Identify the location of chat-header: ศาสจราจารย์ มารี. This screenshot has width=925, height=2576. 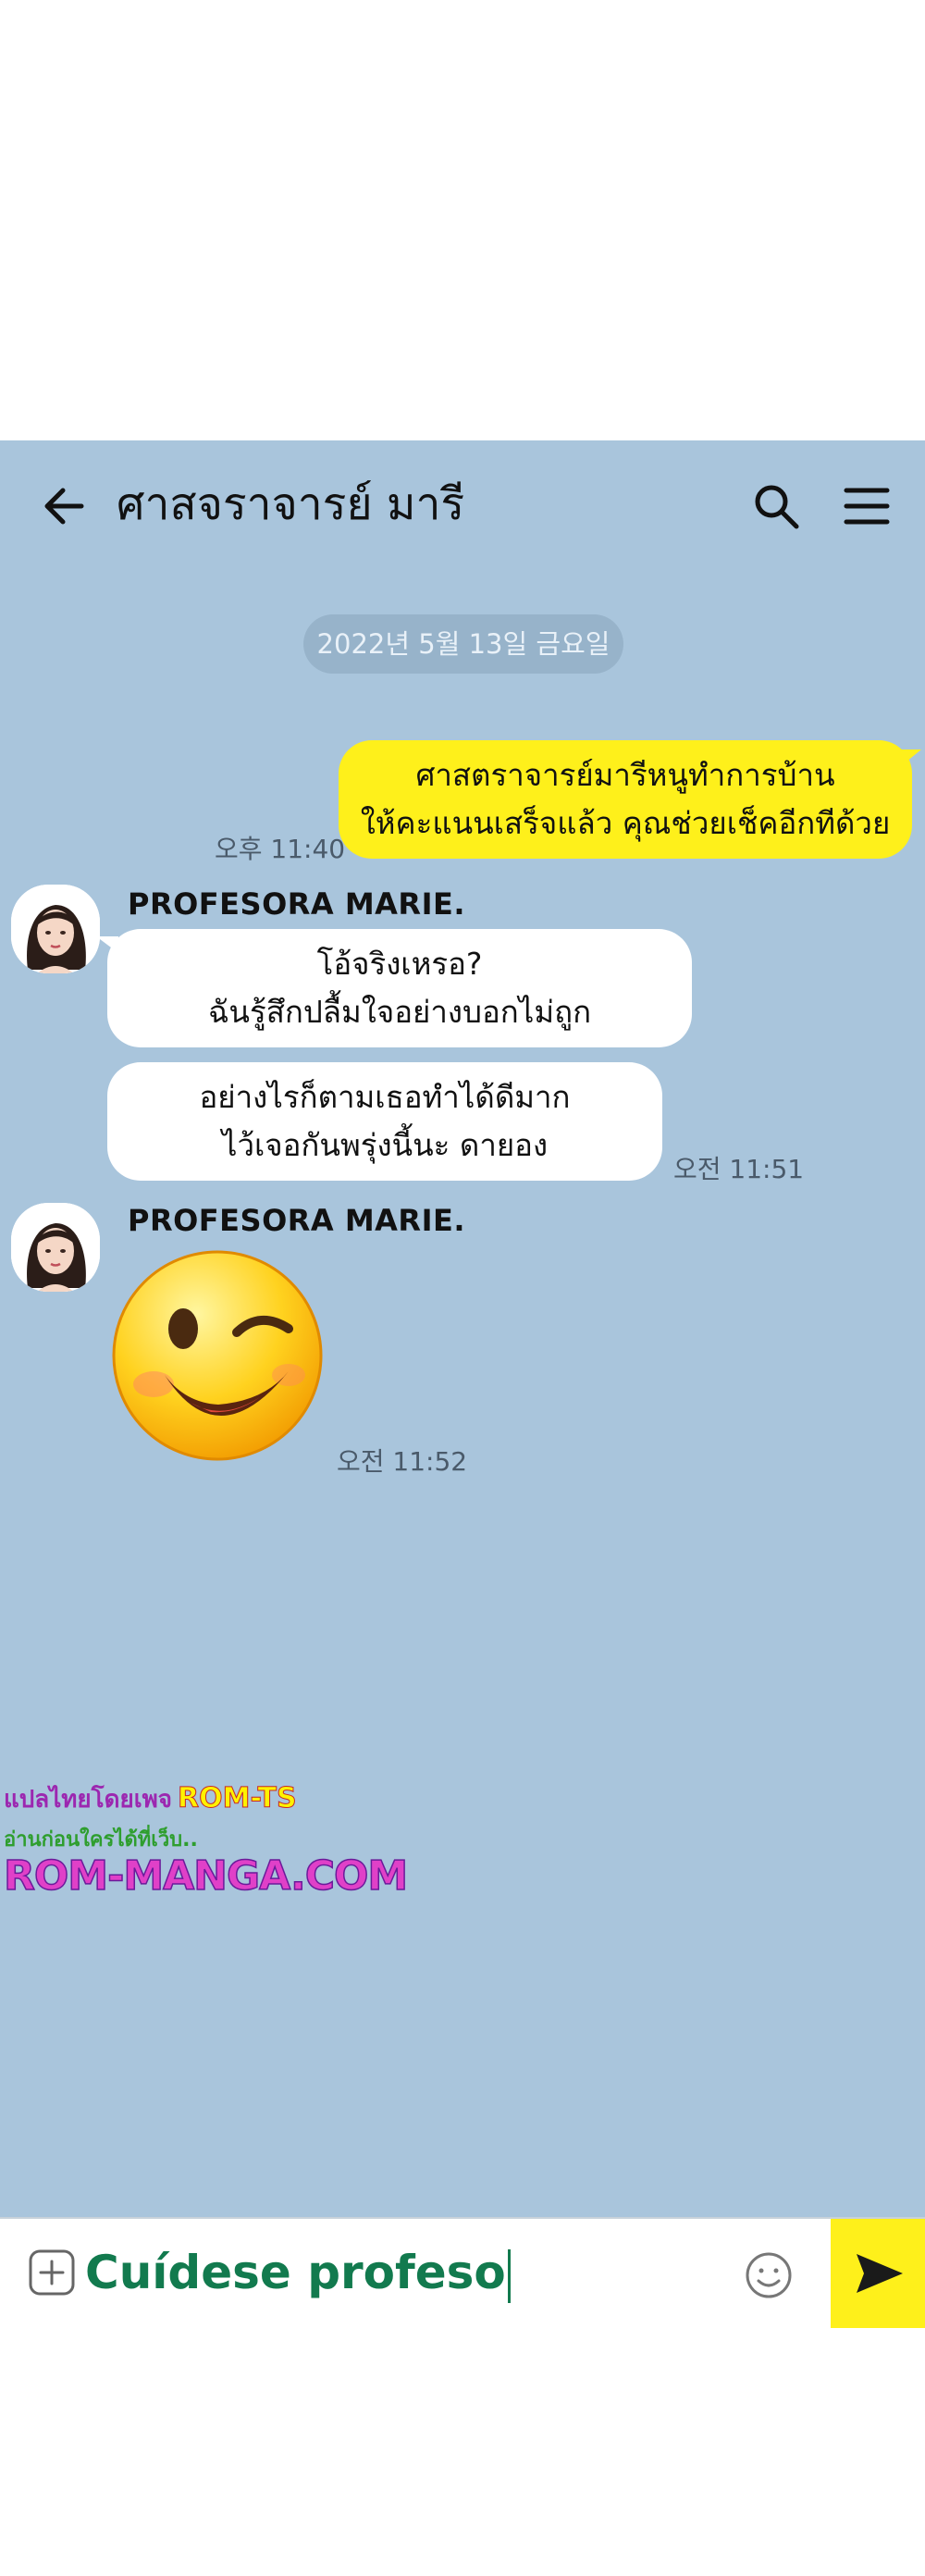
(462, 505).